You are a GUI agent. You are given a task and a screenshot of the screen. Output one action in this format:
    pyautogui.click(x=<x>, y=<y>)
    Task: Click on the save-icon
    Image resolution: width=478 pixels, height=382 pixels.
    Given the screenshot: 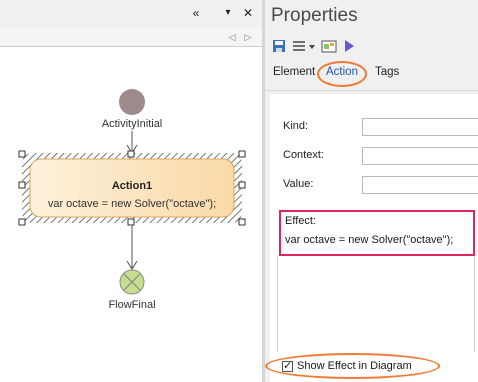 What is the action you would take?
    pyautogui.click(x=279, y=46)
    